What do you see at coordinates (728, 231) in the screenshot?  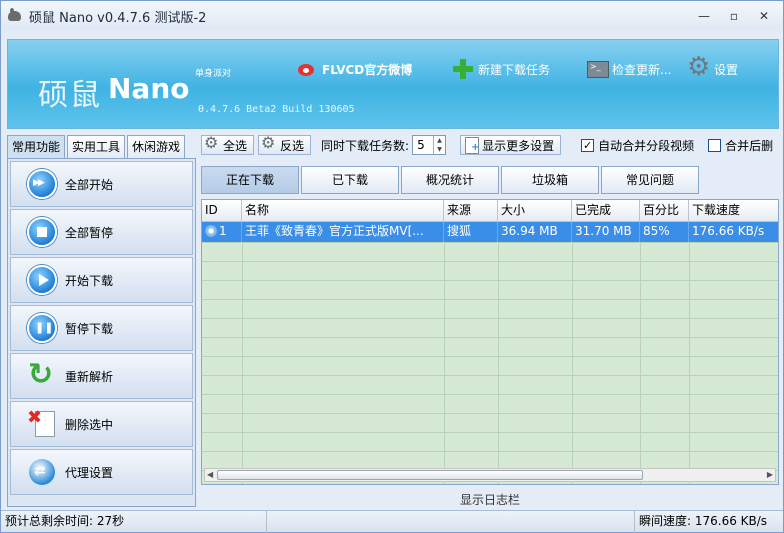 I see `cell-speed: 176.66 KB/s` at bounding box center [728, 231].